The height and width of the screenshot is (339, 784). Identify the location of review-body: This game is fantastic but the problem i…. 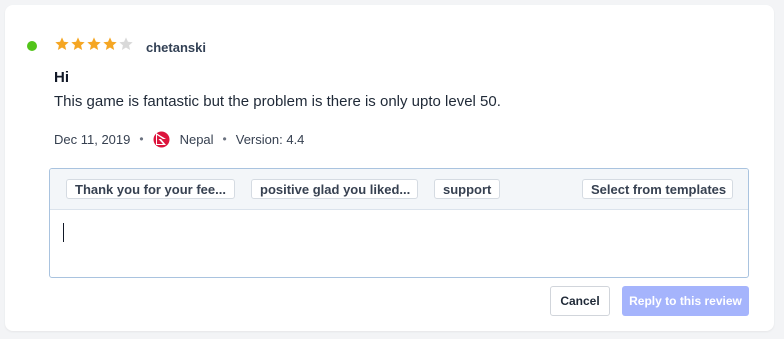
(277, 101).